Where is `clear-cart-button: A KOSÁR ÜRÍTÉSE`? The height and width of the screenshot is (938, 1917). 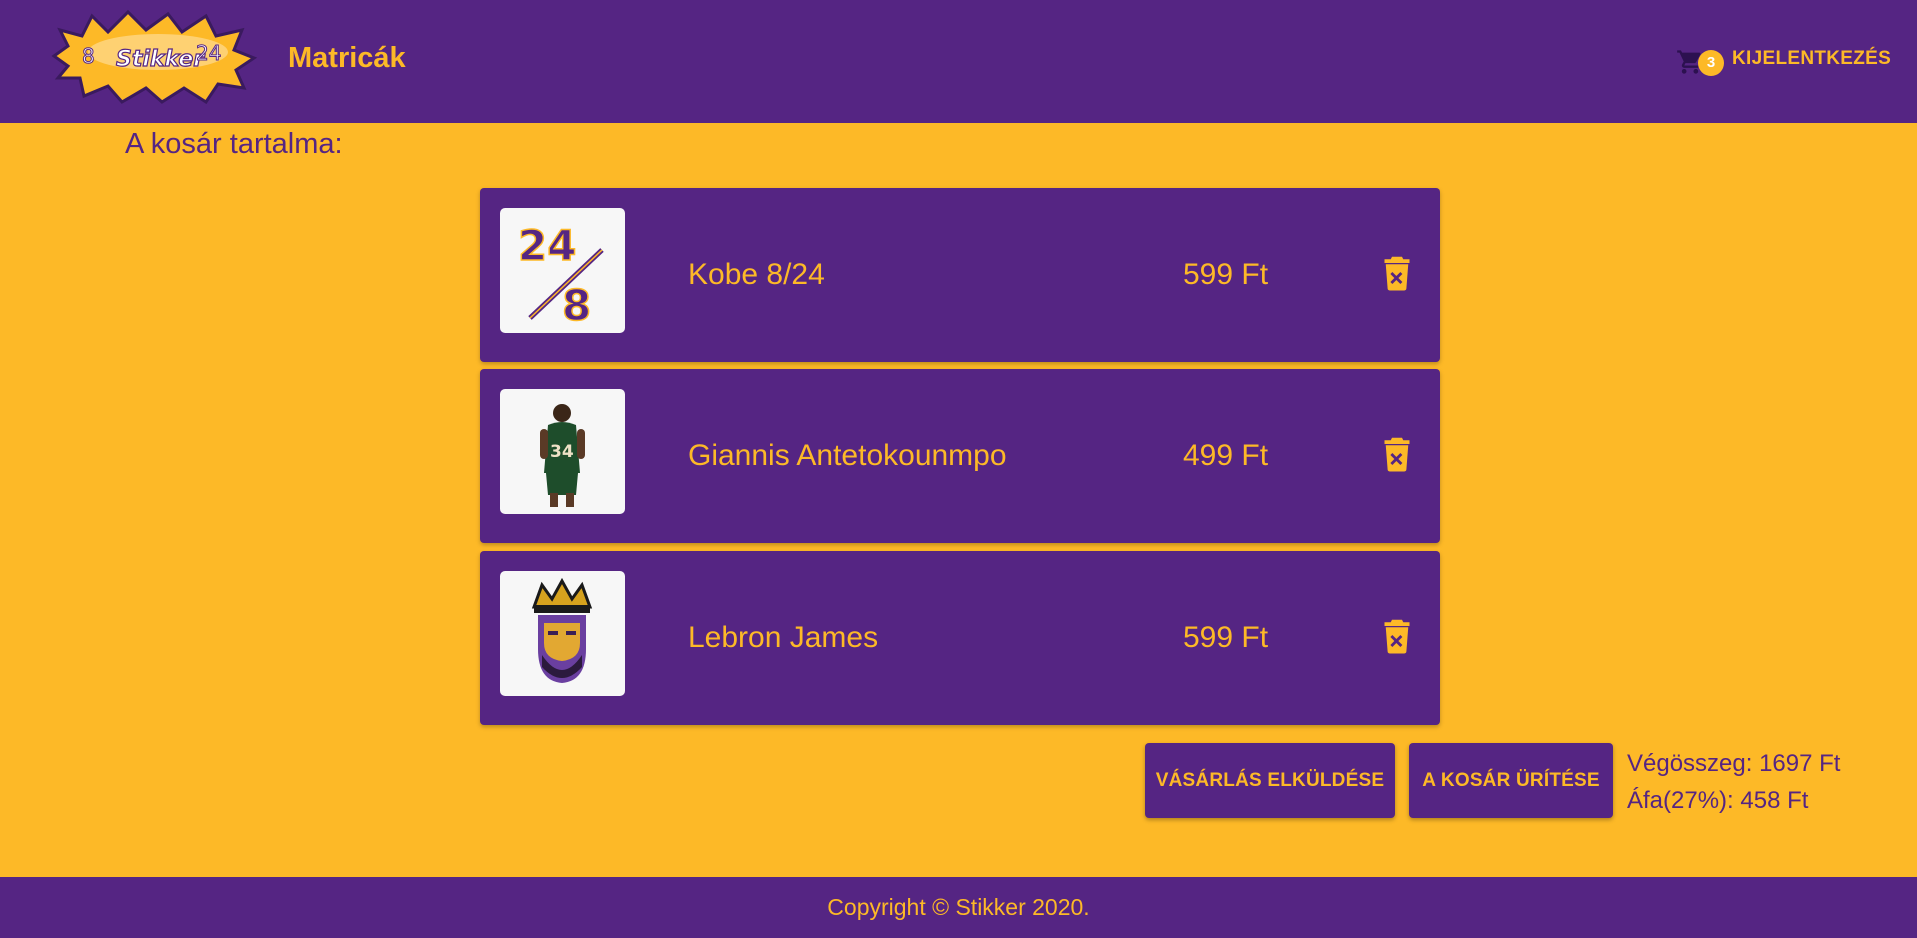 clear-cart-button: A KOSÁR ÜRÍTÉSE is located at coordinates (1511, 780).